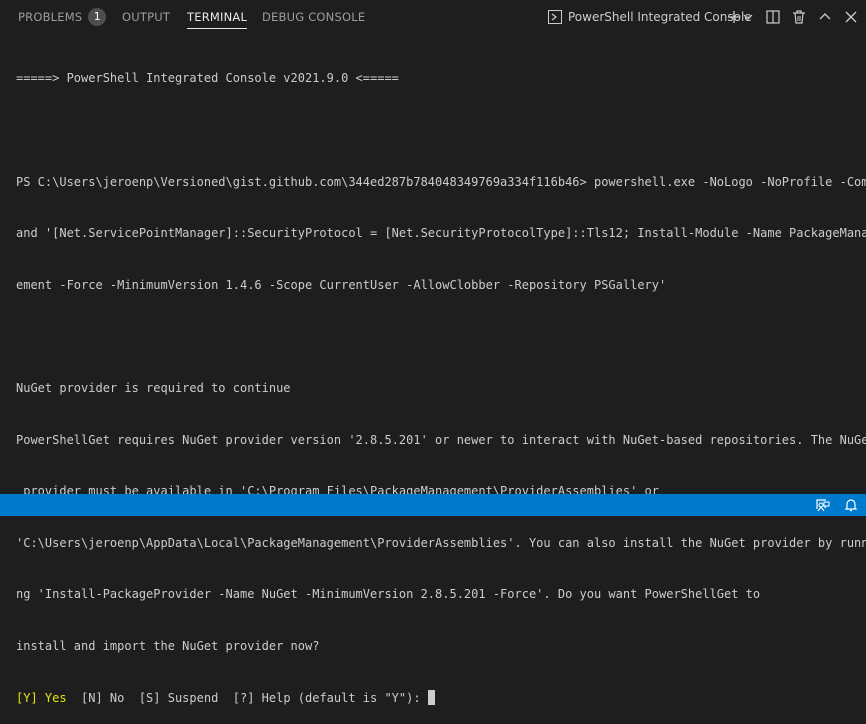  I want to click on maximize-panel-icon, so click(825, 17).